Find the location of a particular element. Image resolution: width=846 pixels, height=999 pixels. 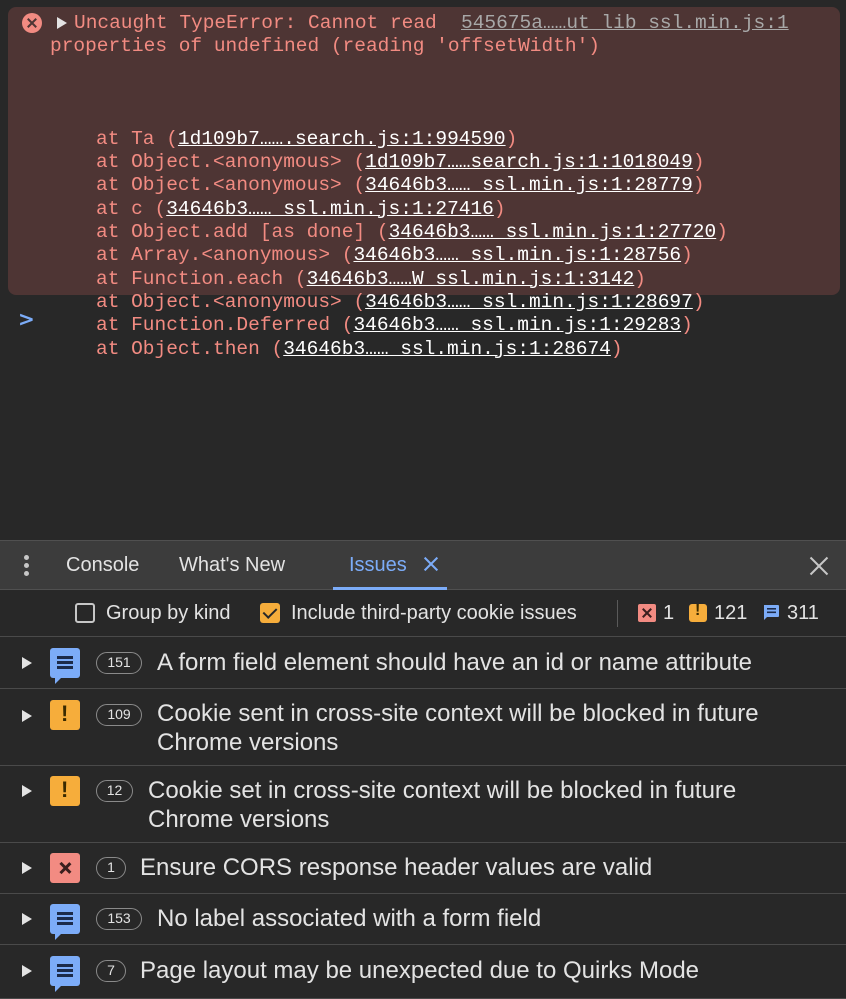

stack-frame-call: at Function.each ( is located at coordinates (201, 278).